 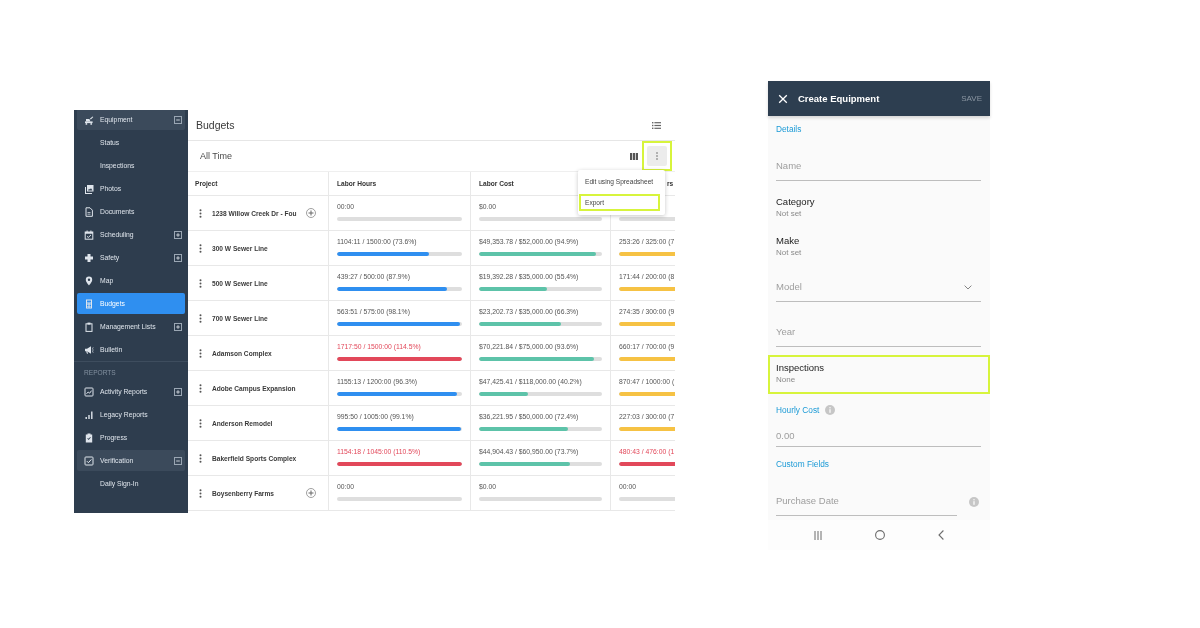 What do you see at coordinates (89, 280) in the screenshot?
I see `map-pin-icon` at bounding box center [89, 280].